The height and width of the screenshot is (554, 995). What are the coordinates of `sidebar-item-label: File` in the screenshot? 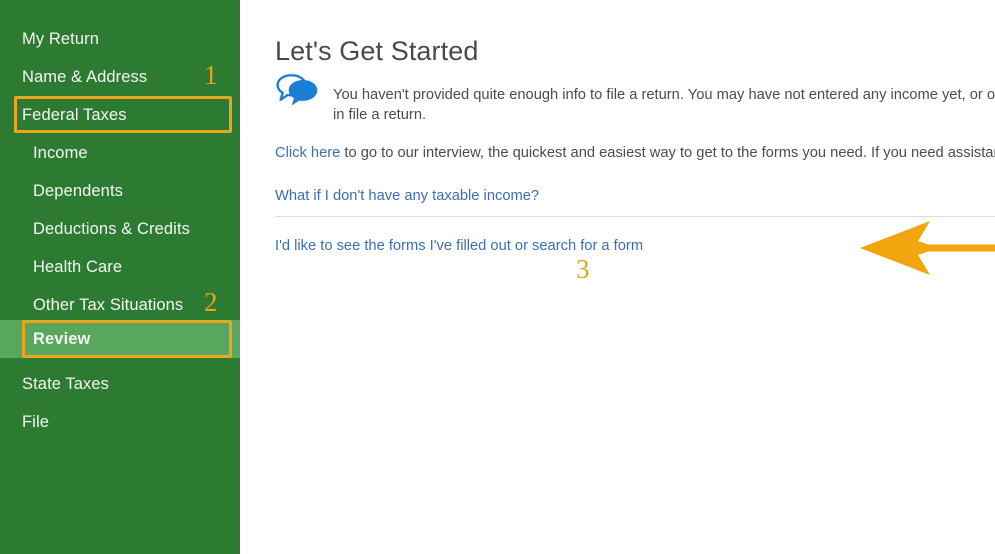 It's located at (35, 421).